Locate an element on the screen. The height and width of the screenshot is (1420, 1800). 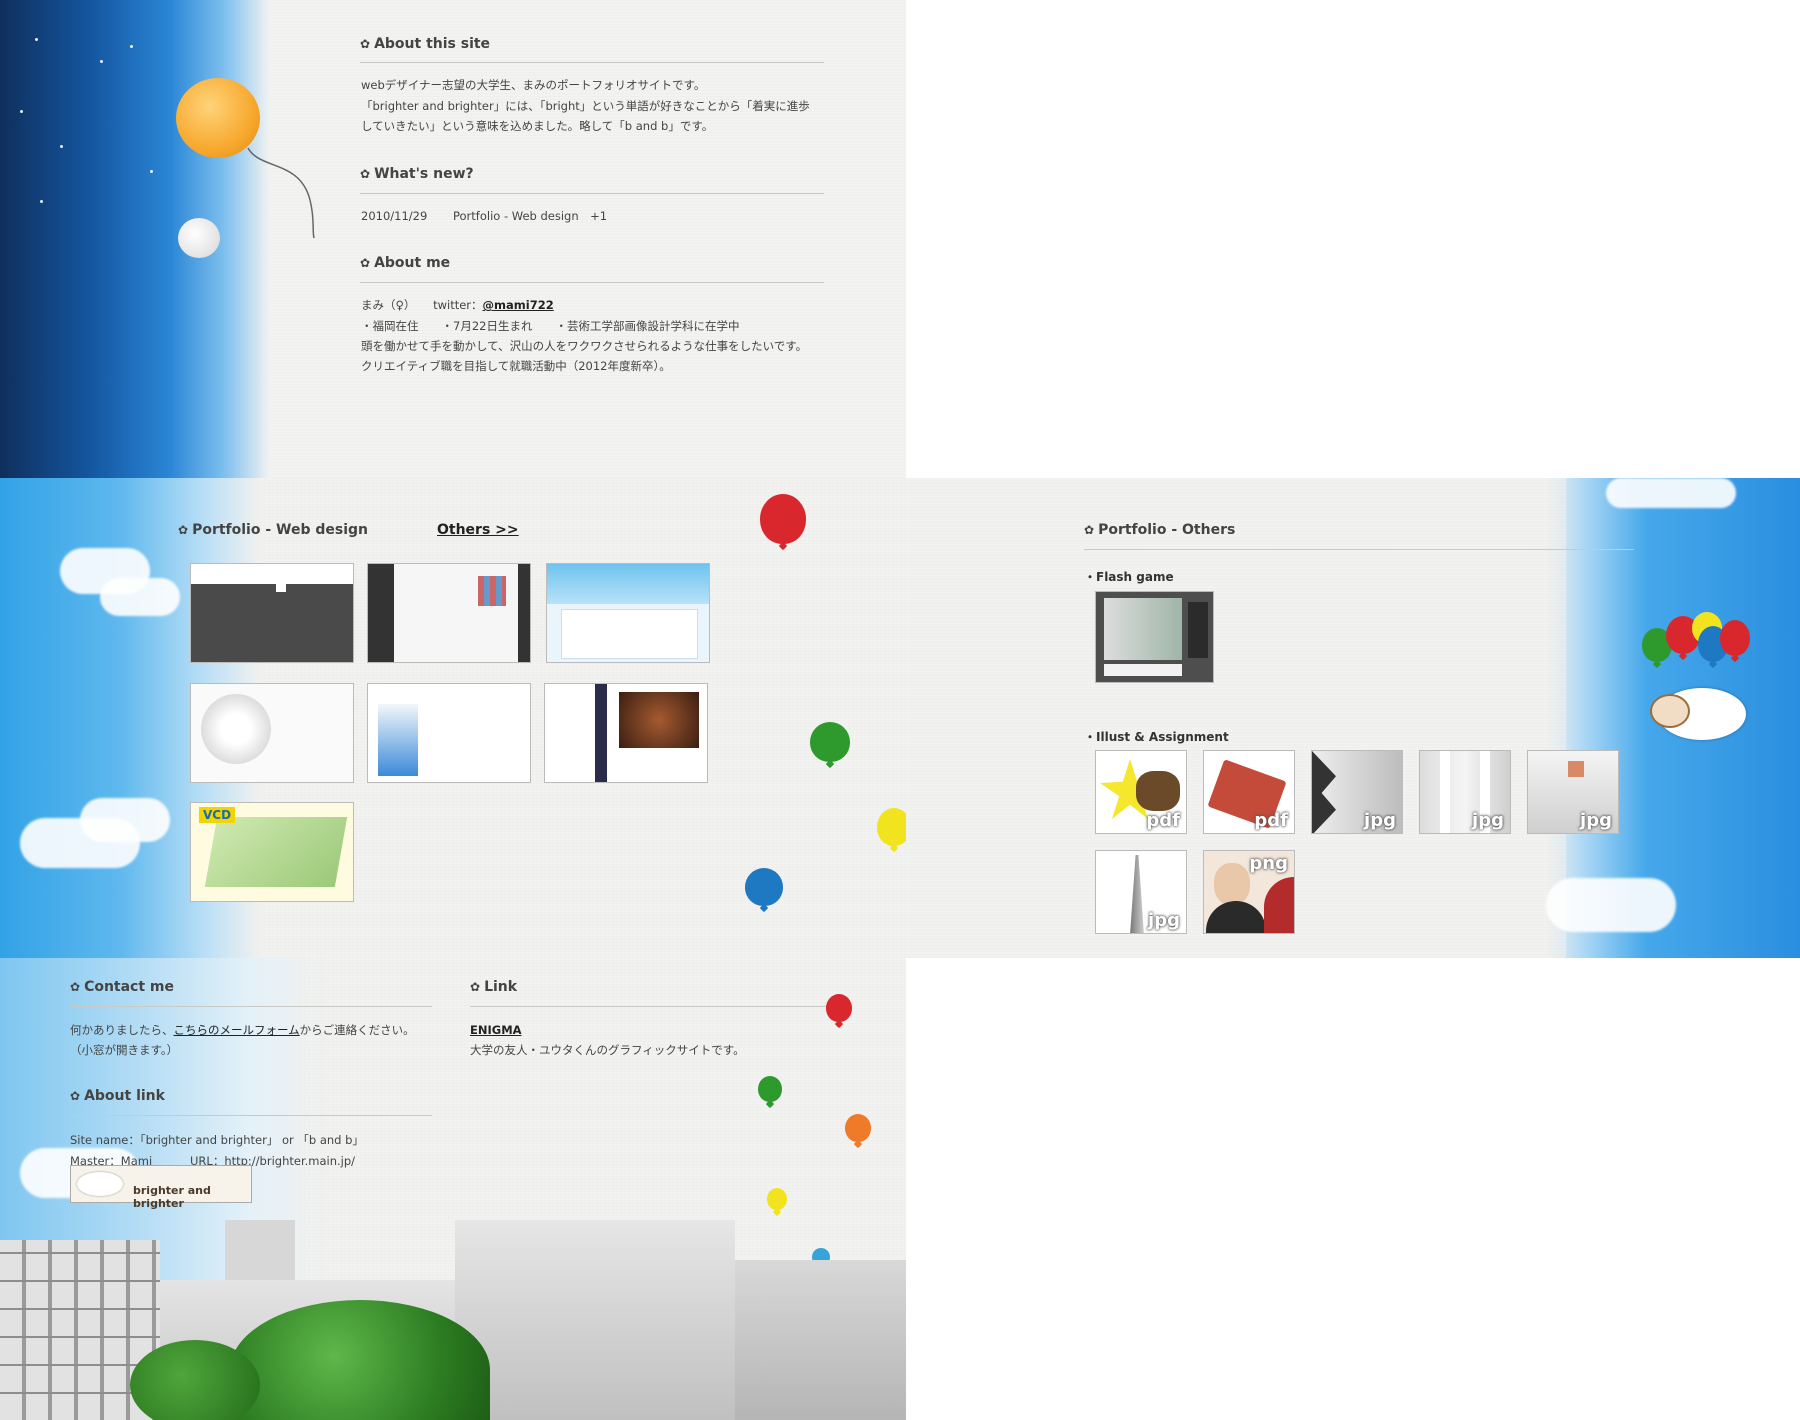
tree-illustration is located at coordinates (195, 1380).